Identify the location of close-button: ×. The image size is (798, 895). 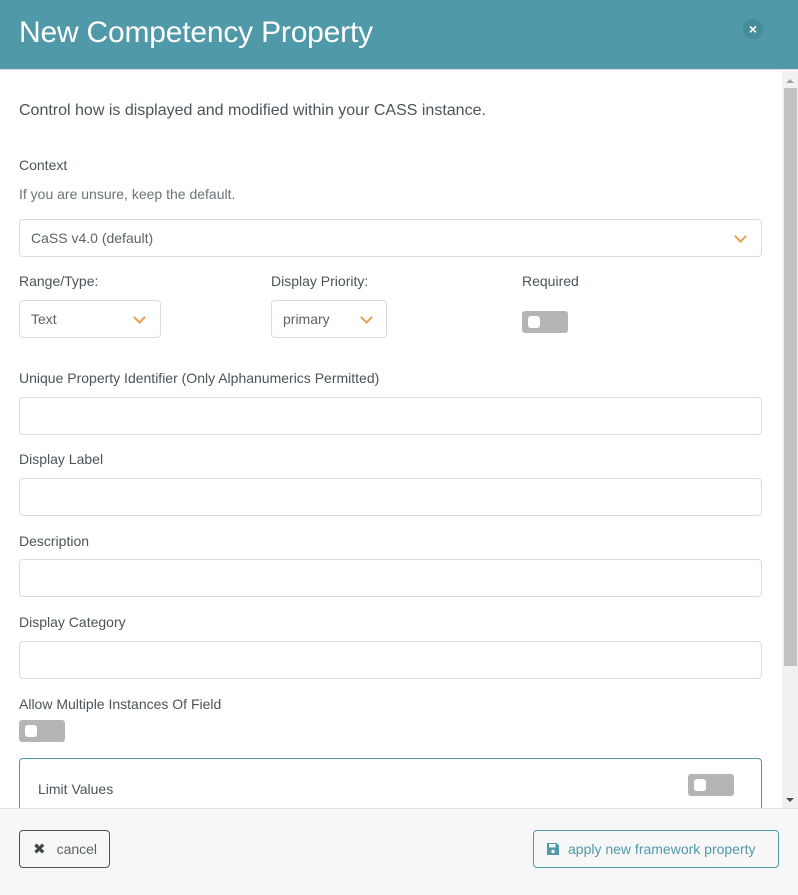
(753, 29).